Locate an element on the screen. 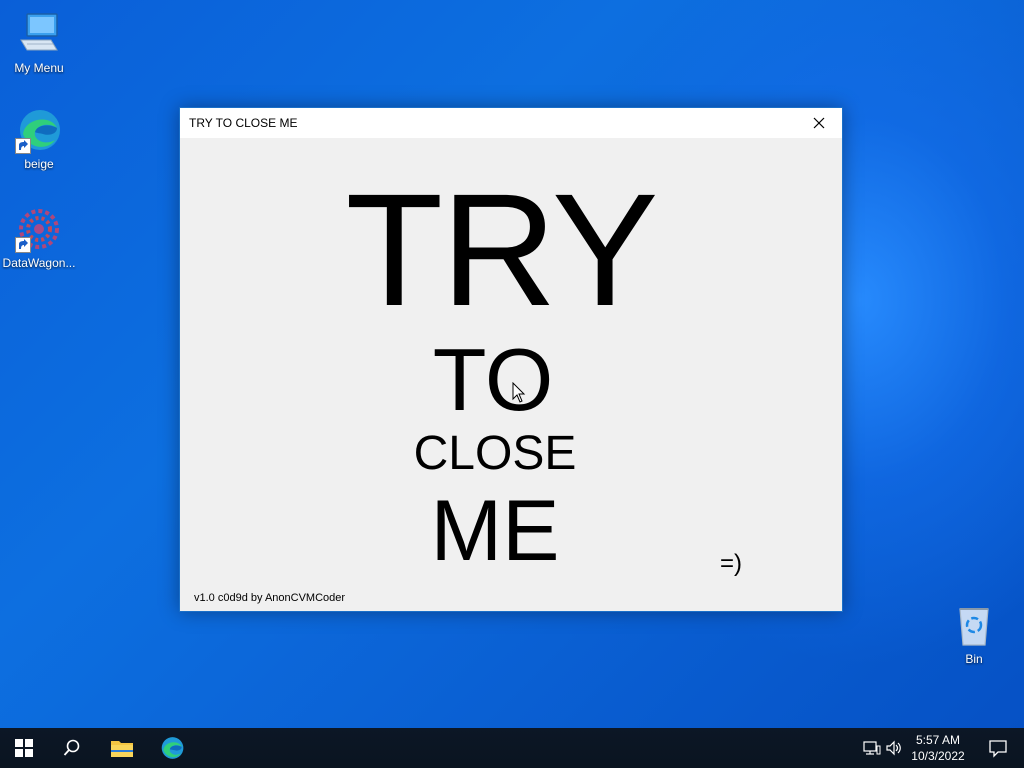 This screenshot has width=1024, height=768. desktop-icon-my-menu: My Menu is located at coordinates (39, 42).